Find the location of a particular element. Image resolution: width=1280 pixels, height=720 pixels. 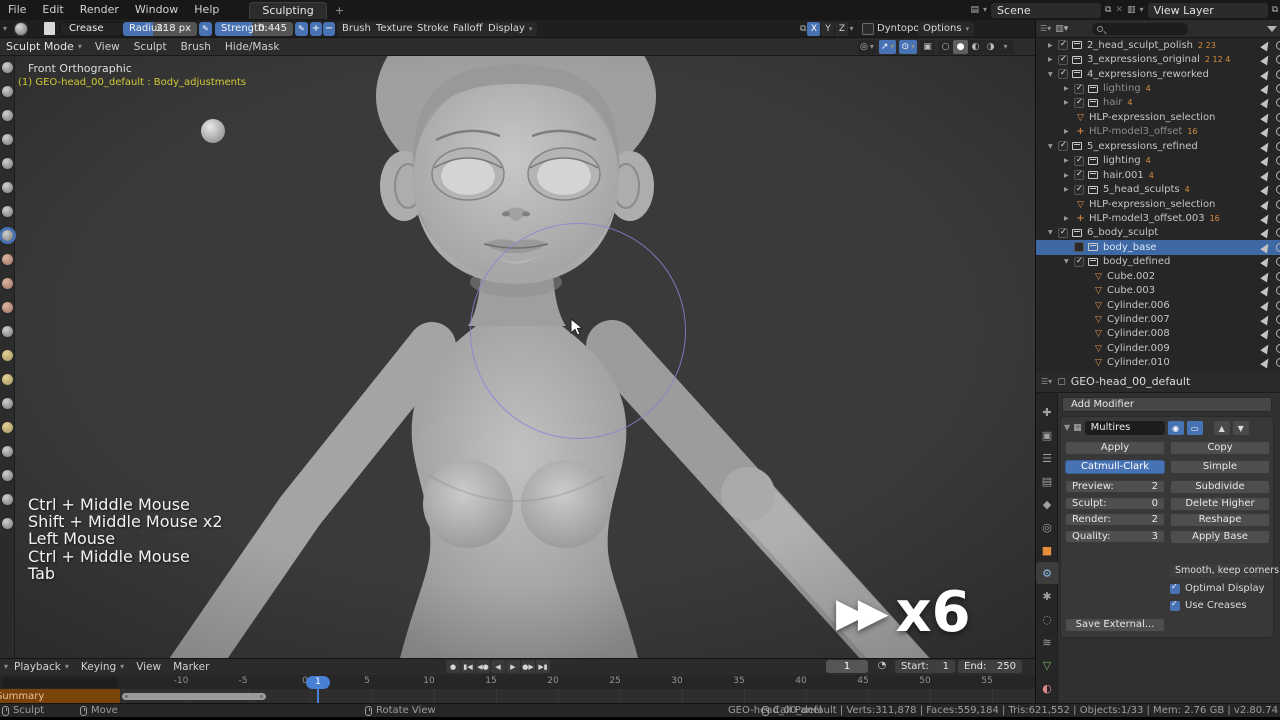

jump-to-start-button: ▮◀ is located at coordinates (468, 666).